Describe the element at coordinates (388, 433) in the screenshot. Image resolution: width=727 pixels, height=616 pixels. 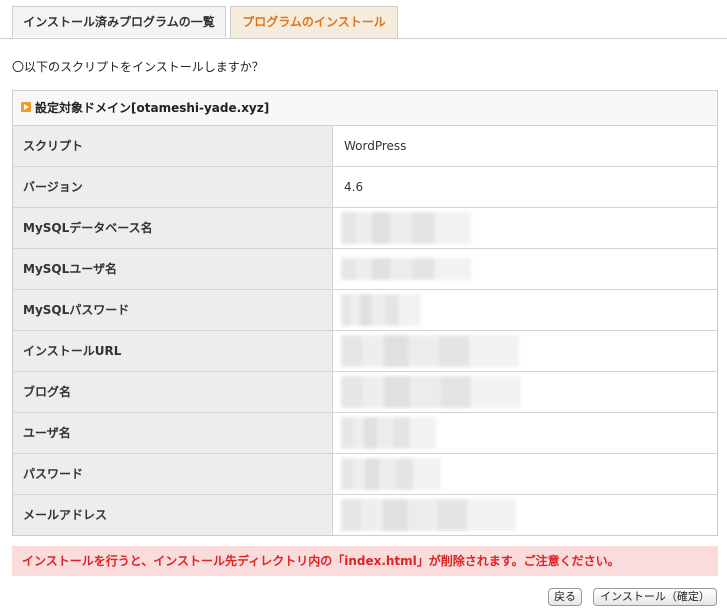
I see `redacted-user-name` at that location.